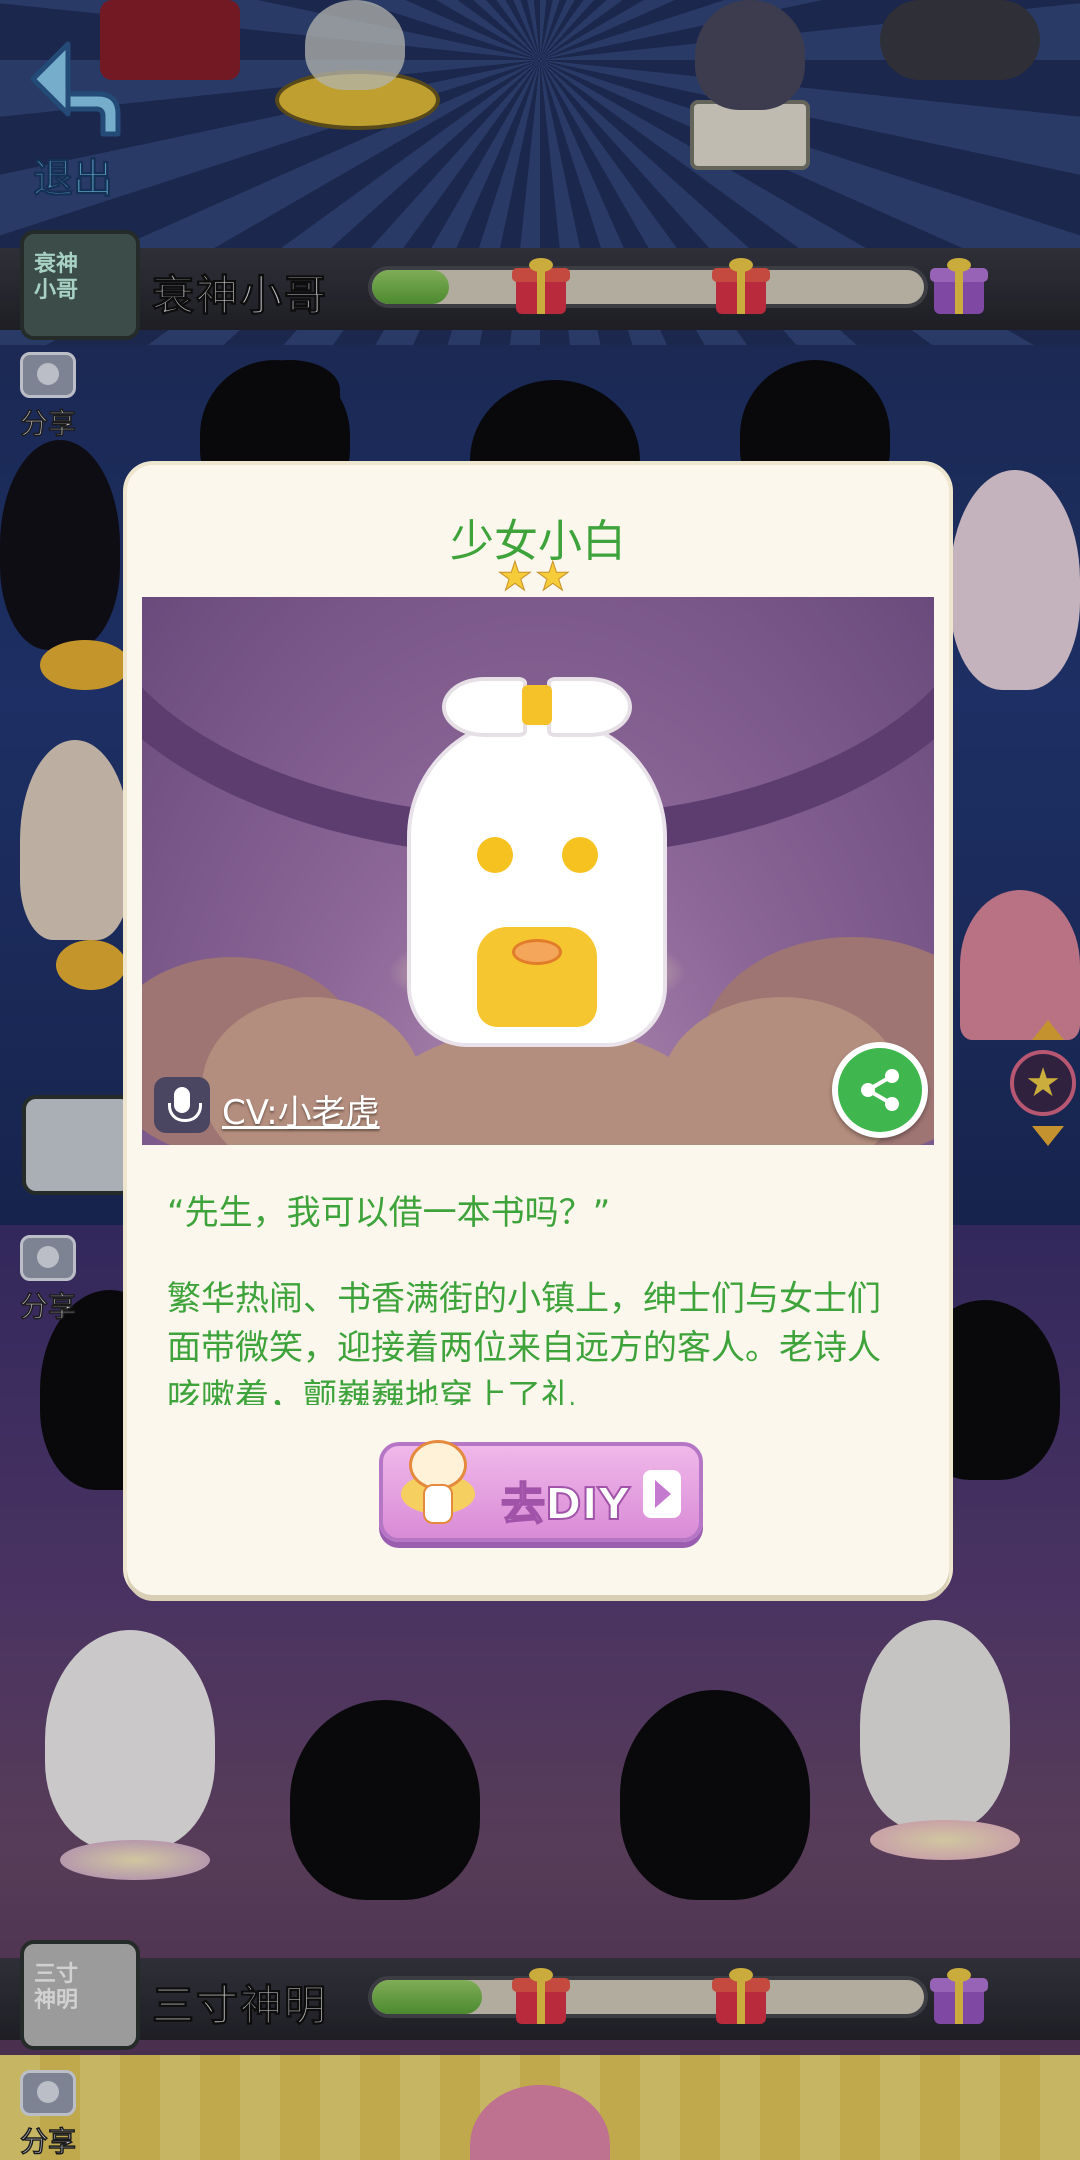 This screenshot has width=1080, height=2160. I want to click on share-glyph, so click(880, 1090).